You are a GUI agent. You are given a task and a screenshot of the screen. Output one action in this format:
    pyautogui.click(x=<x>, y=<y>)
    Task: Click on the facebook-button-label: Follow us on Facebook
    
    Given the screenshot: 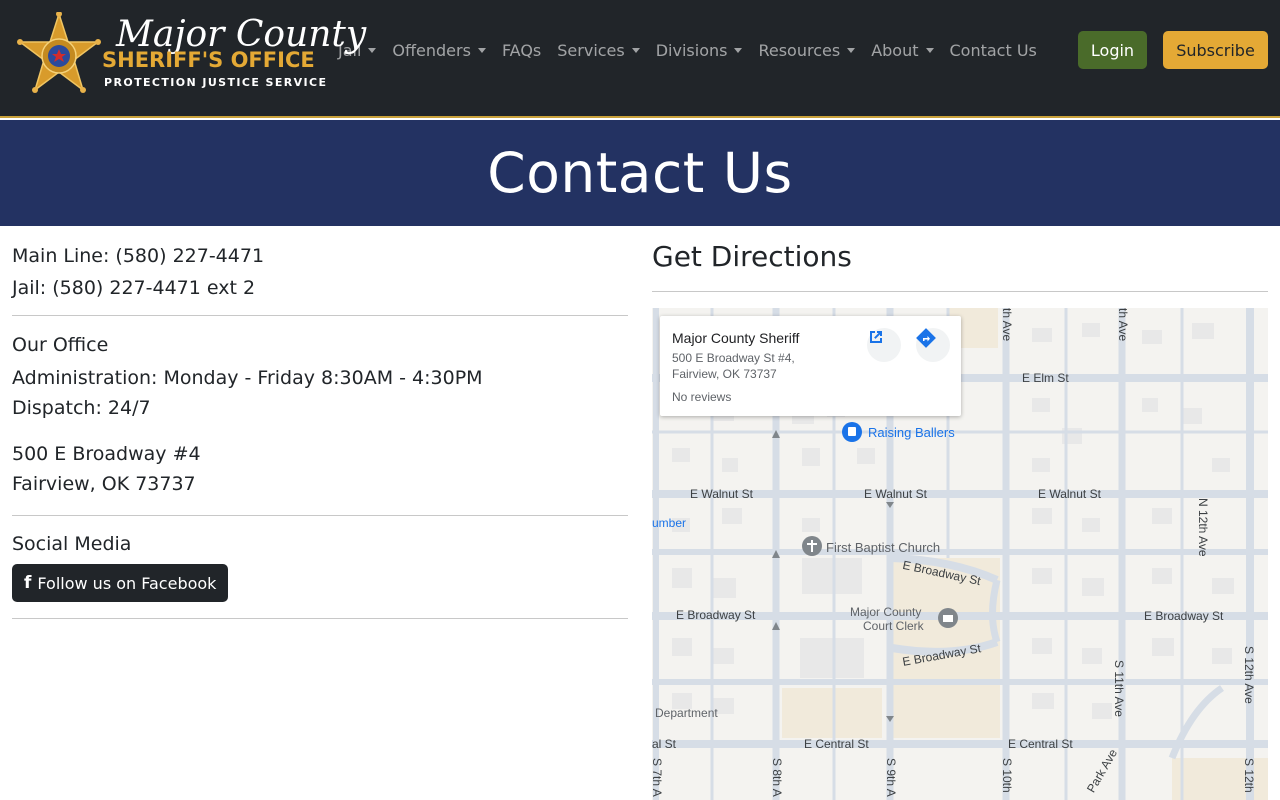 What is the action you would take?
    pyautogui.click(x=127, y=583)
    